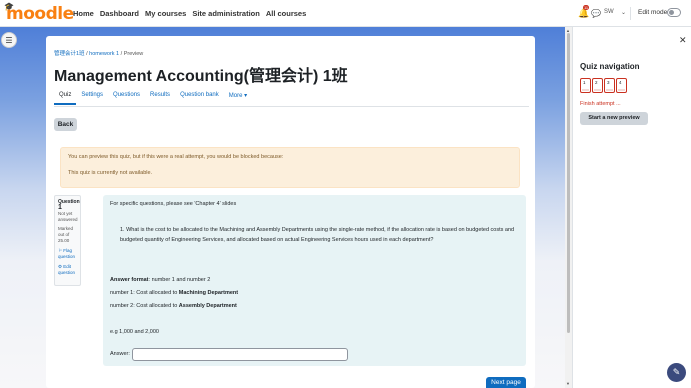  Describe the element at coordinates (683, 40) in the screenshot. I see `close-icon: ✕` at that location.